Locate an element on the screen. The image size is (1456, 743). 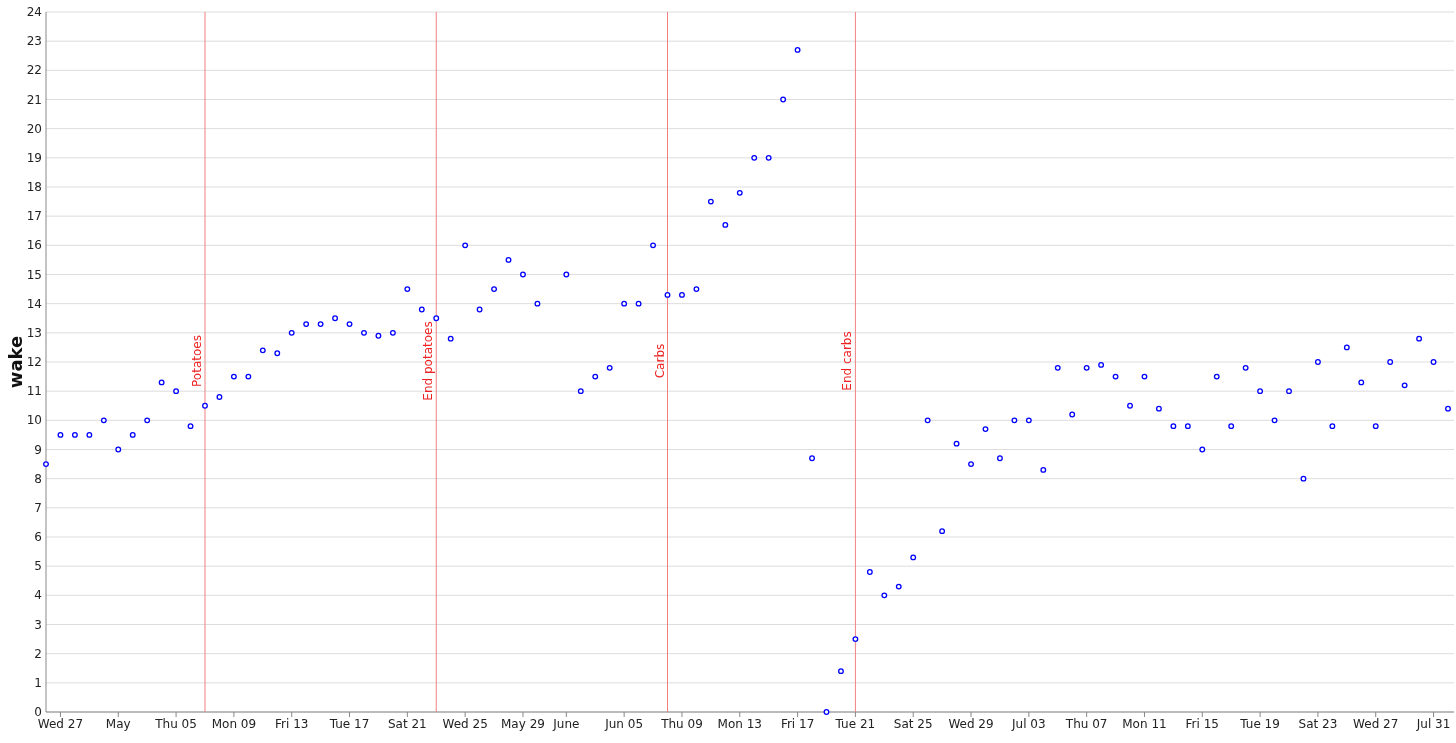
axis-tick-label: Fri 13 is located at coordinates (292, 724).